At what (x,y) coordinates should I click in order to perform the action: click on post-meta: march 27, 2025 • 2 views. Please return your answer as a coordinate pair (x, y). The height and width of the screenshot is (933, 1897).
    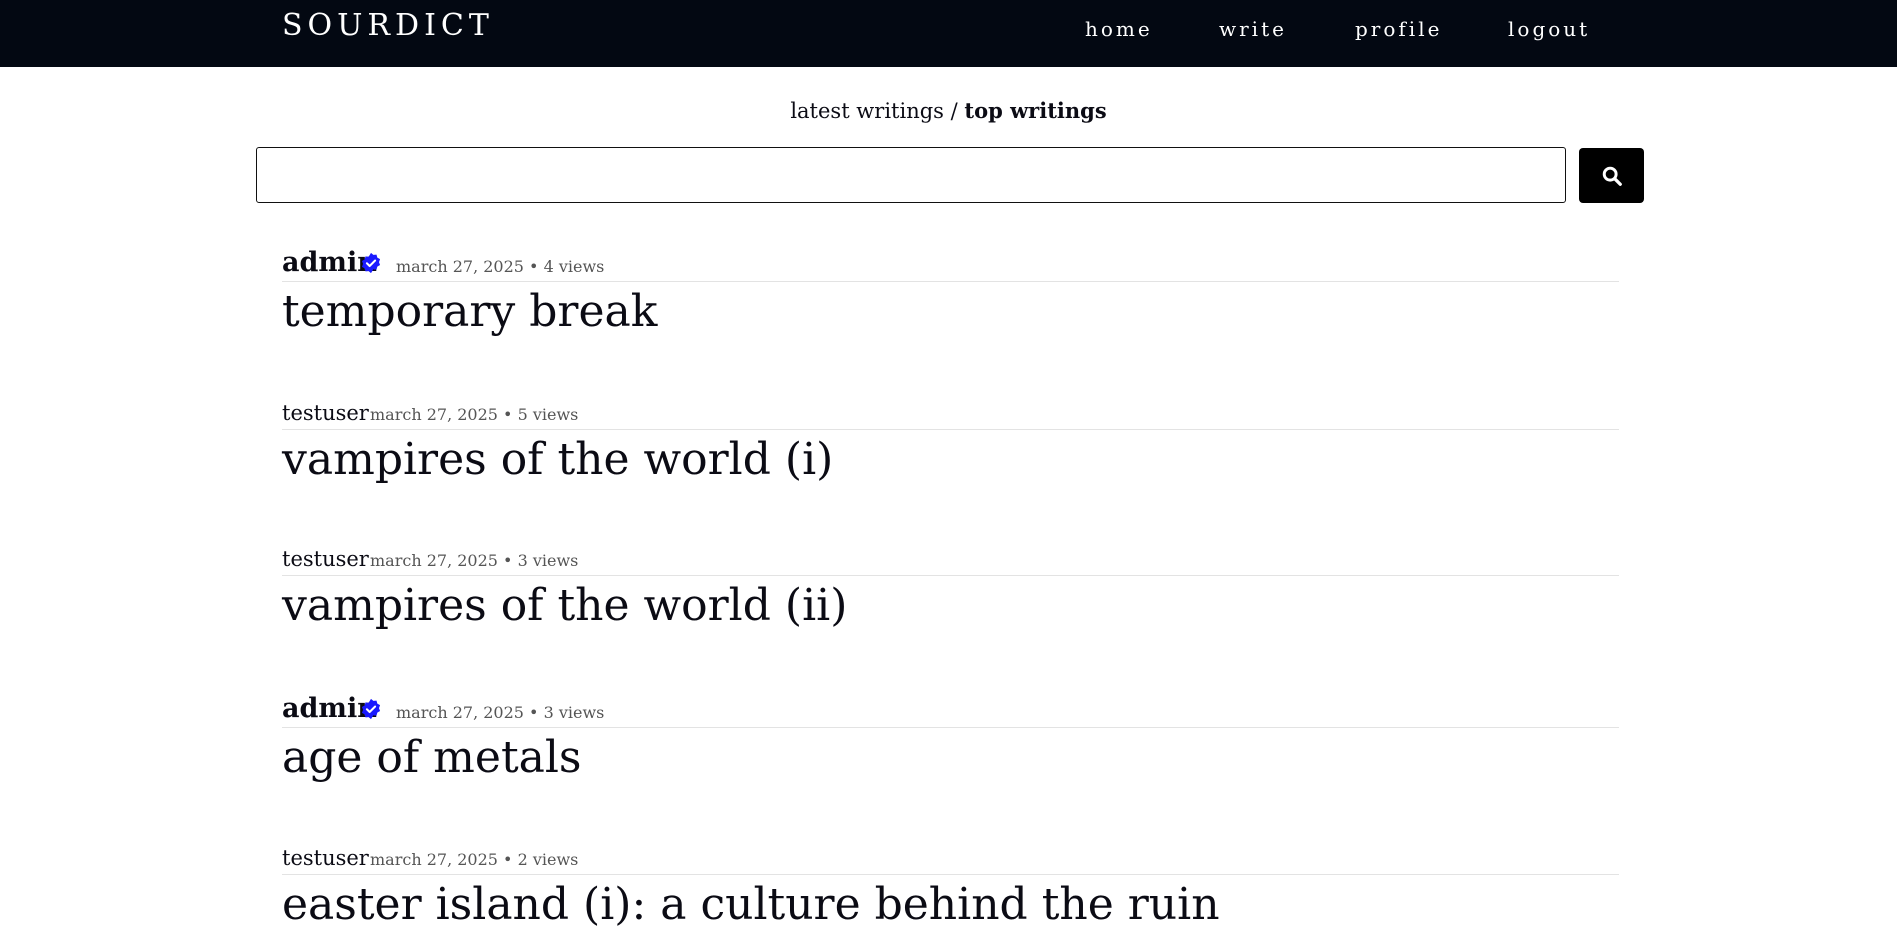
    Looking at the image, I should click on (474, 859).